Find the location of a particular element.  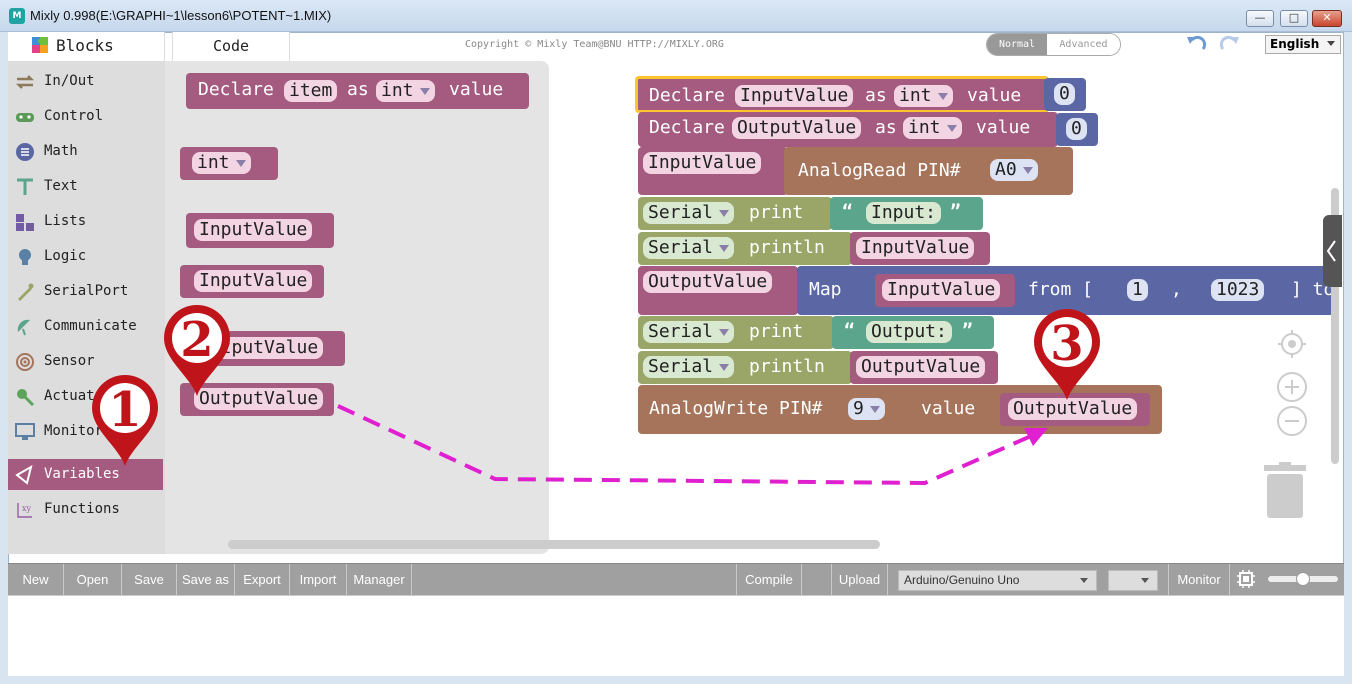

annotation-marker-3: 3 is located at coordinates (1067, 354).